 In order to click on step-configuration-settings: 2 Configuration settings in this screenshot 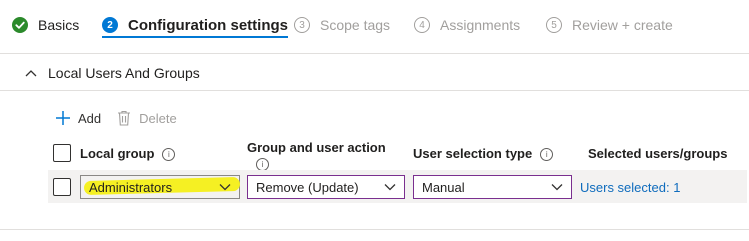, I will do `click(195, 25)`.